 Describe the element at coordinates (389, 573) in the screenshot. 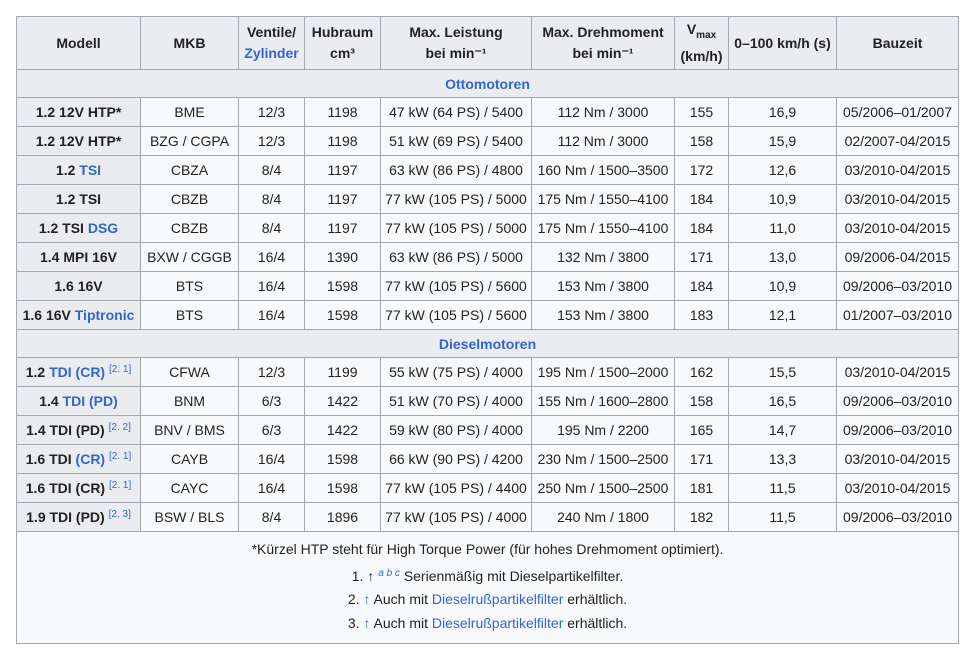

I see `backlinks: a b c` at that location.